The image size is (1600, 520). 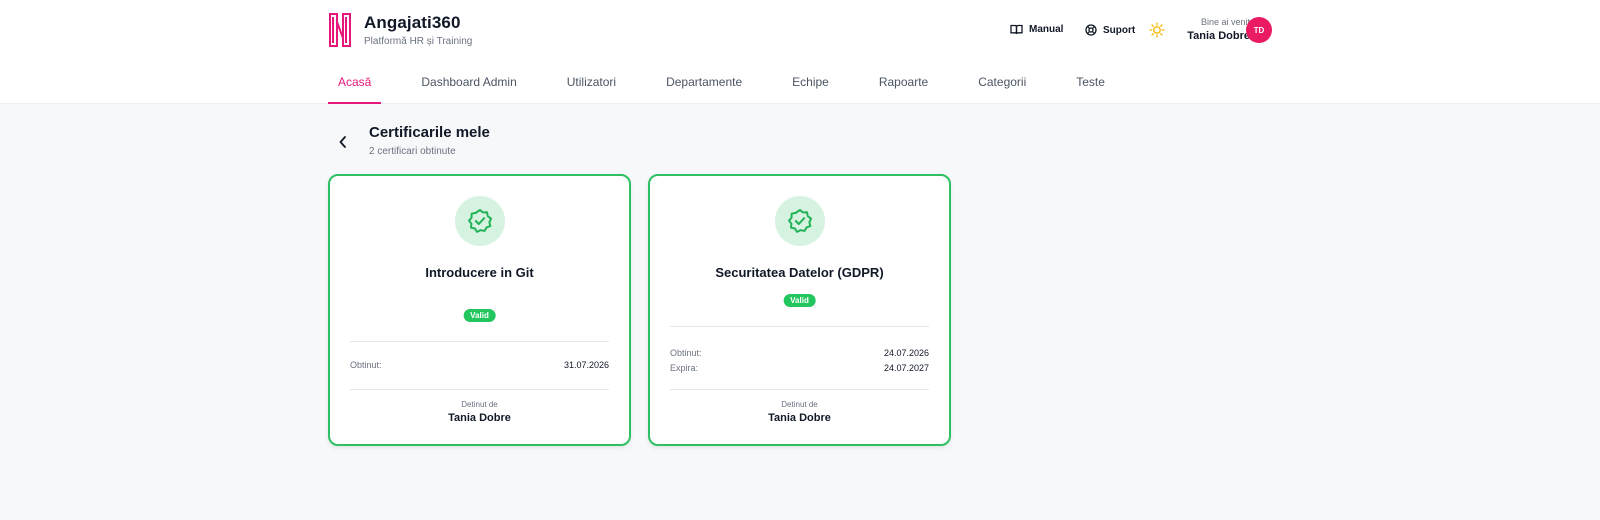 I want to click on chevron-left-icon, so click(x=342, y=142).